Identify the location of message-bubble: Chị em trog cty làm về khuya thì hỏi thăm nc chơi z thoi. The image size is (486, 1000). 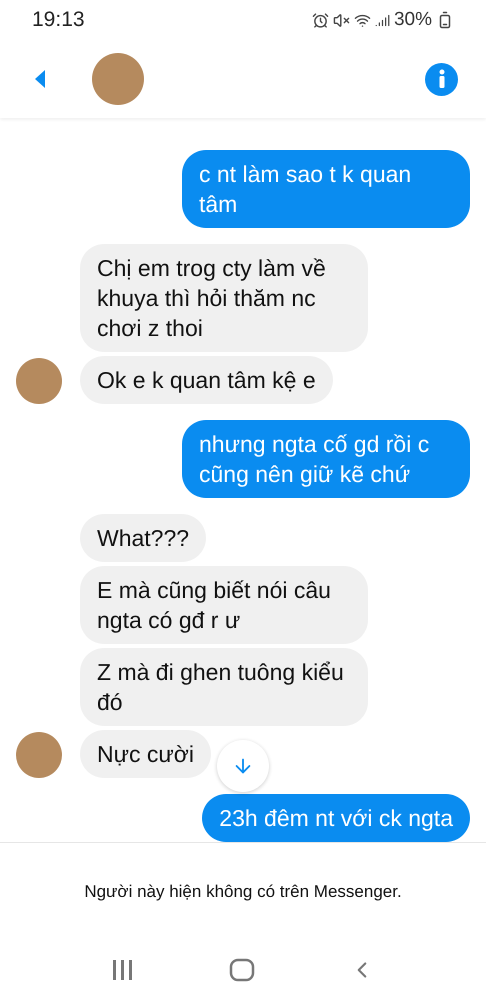
(224, 298).